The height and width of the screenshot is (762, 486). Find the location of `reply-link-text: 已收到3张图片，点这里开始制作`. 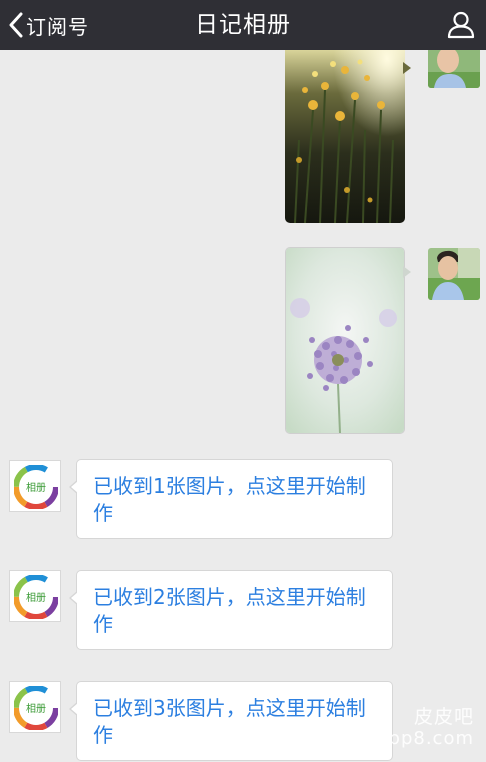

reply-link-text: 已收到3张图片，点这里开始制作 is located at coordinates (234, 722).